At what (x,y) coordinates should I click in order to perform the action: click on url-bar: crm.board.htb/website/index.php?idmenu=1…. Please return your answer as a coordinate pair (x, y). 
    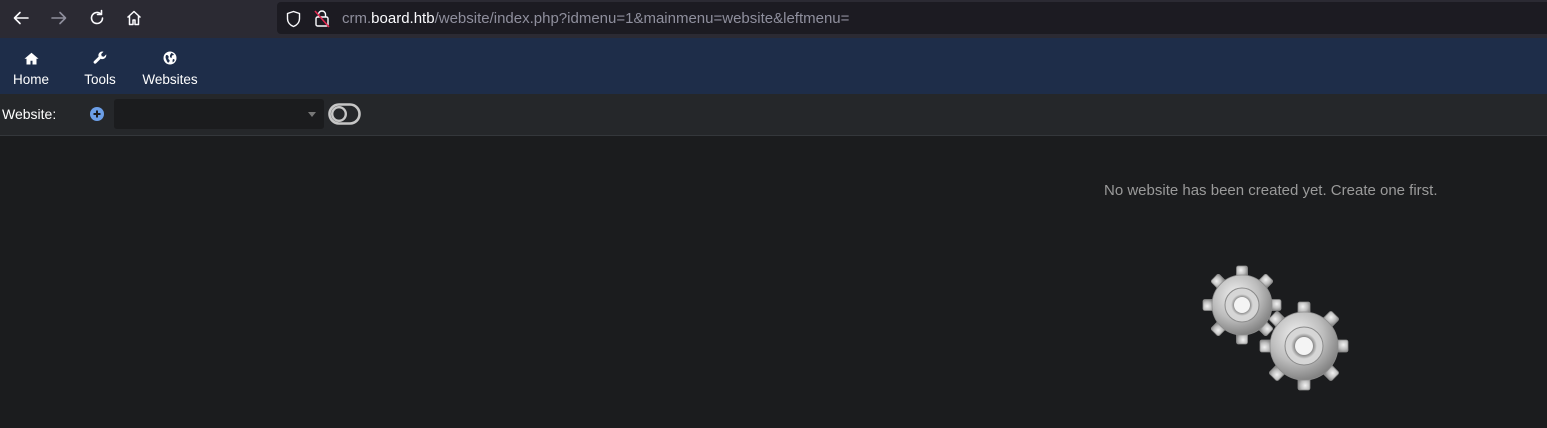
    Looking at the image, I should click on (912, 18).